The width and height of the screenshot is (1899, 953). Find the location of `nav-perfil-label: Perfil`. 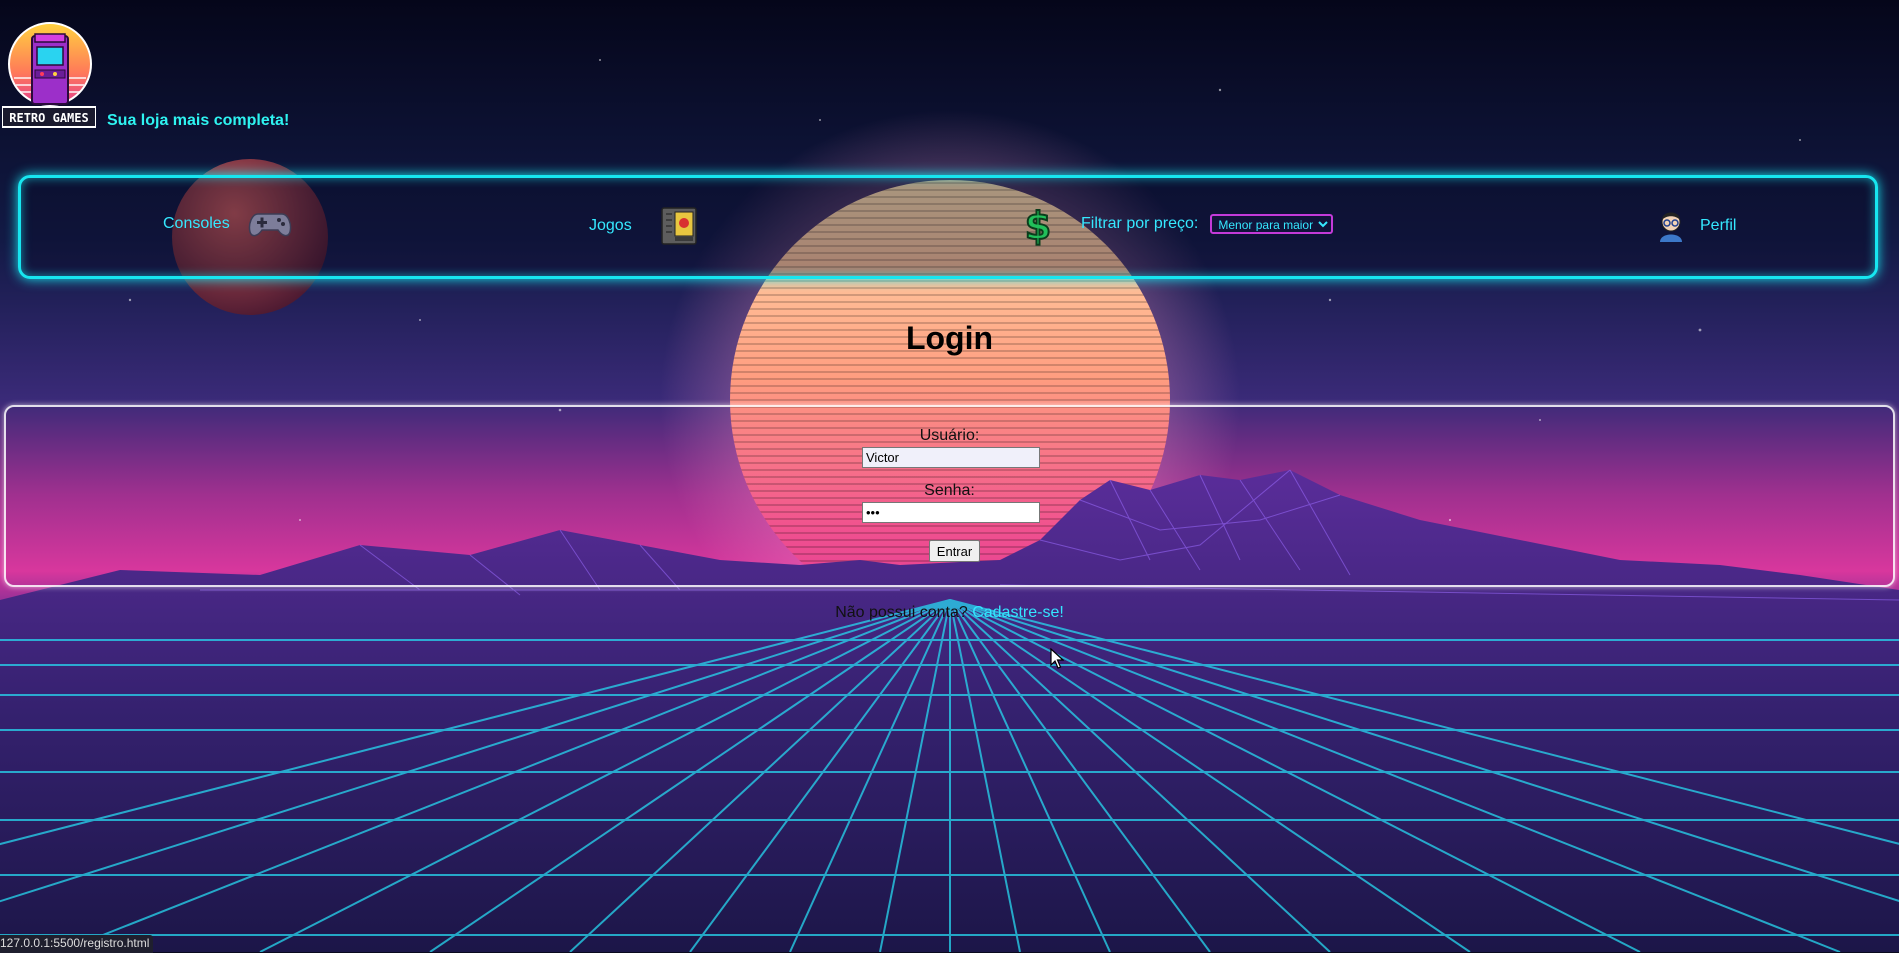

nav-perfil-label: Perfil is located at coordinates (1718, 226).